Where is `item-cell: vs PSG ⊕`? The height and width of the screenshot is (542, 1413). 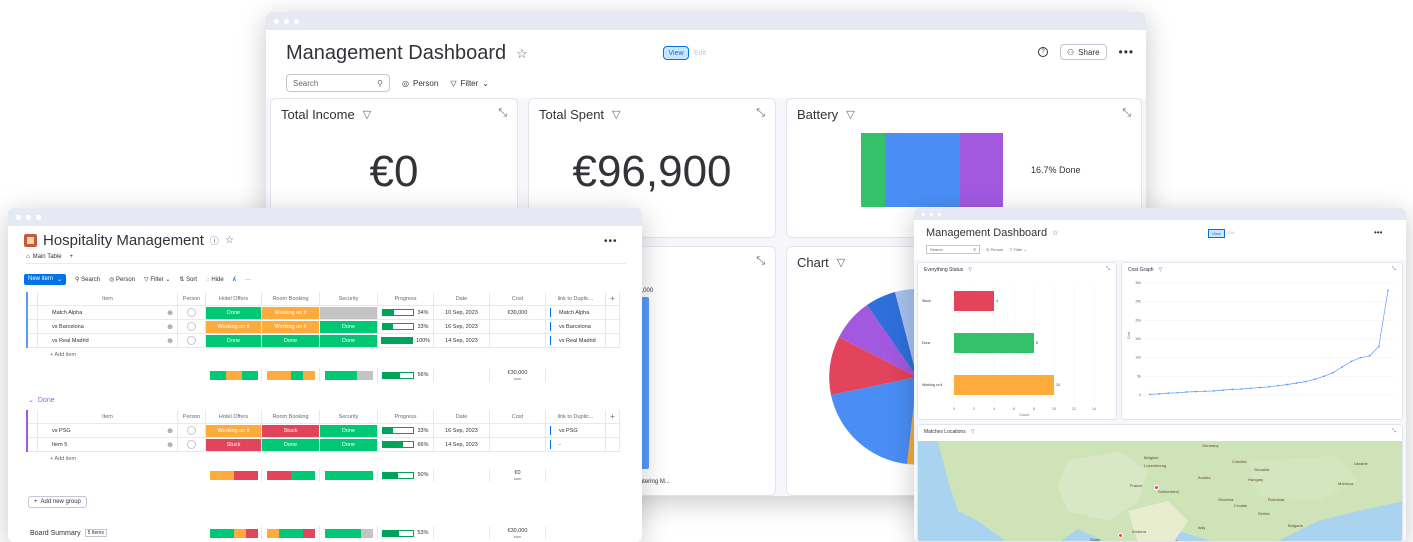 item-cell: vs PSG ⊕ is located at coordinates (108, 431).